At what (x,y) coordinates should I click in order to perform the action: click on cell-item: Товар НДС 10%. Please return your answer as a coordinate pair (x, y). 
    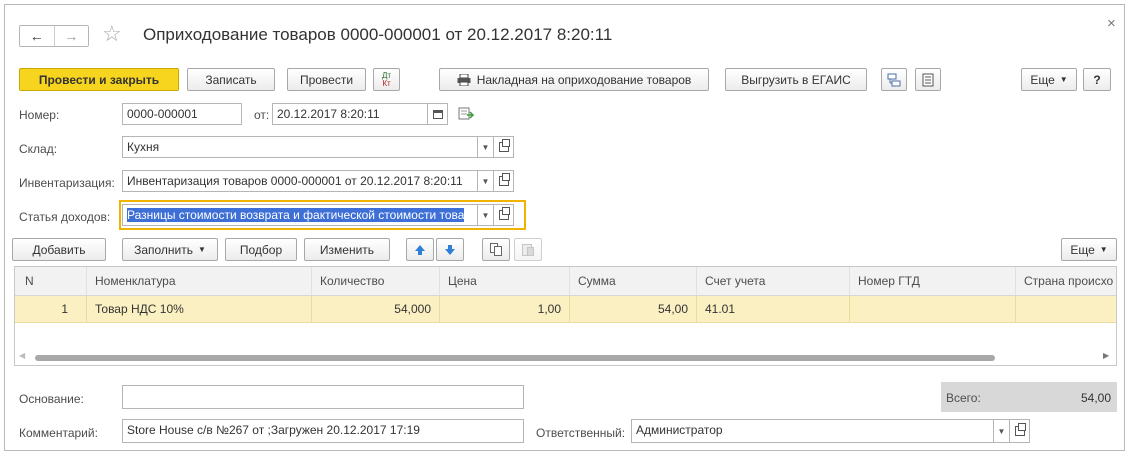
    Looking at the image, I should click on (199, 309).